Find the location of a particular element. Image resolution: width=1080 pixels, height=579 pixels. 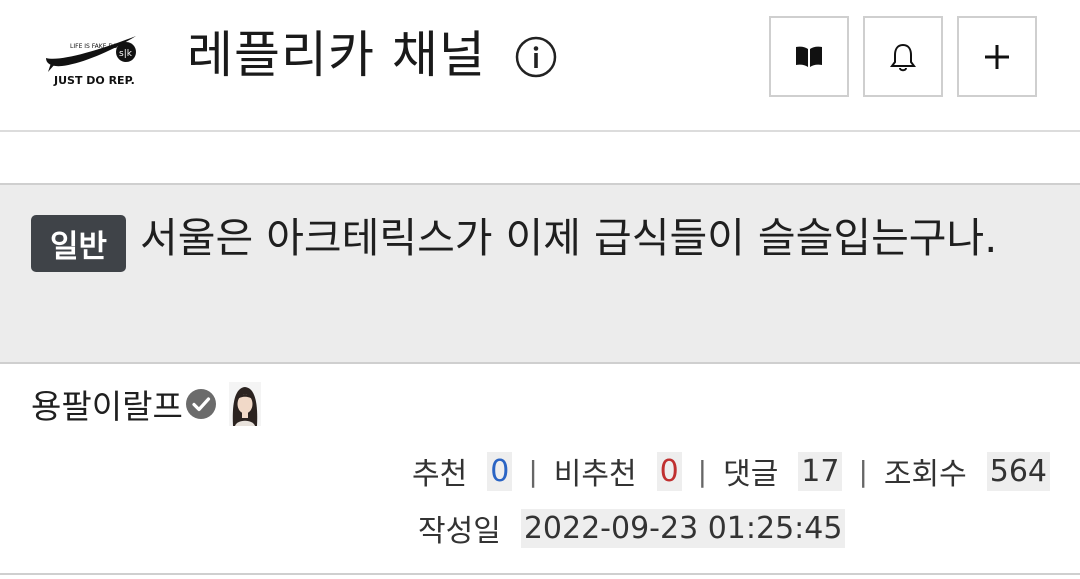

date-value: 2022-09-23 01:25:45 is located at coordinates (683, 528).